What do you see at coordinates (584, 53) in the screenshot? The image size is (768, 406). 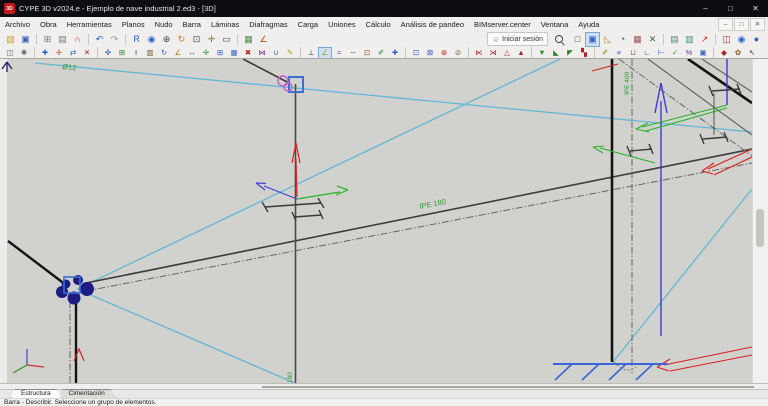 I see `tie-pattern-icon: ▚` at bounding box center [584, 53].